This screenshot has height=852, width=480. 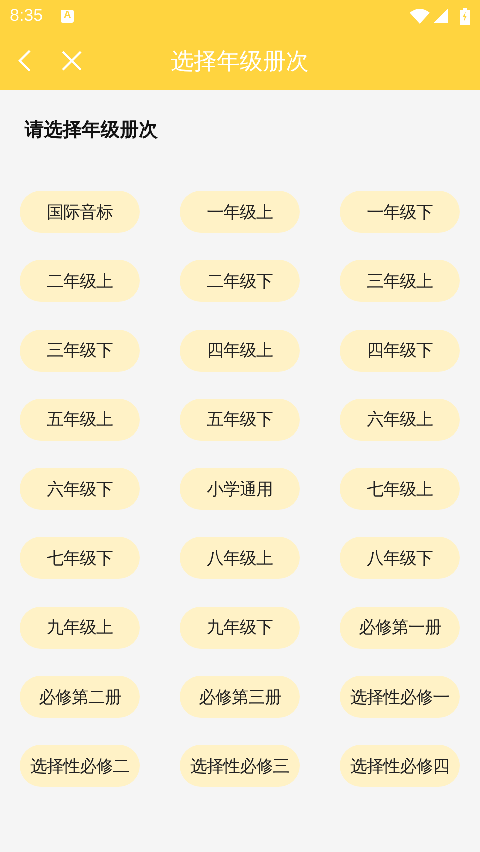 What do you see at coordinates (400, 697) in the screenshot?
I see `grade-button: 选择性必修一` at bounding box center [400, 697].